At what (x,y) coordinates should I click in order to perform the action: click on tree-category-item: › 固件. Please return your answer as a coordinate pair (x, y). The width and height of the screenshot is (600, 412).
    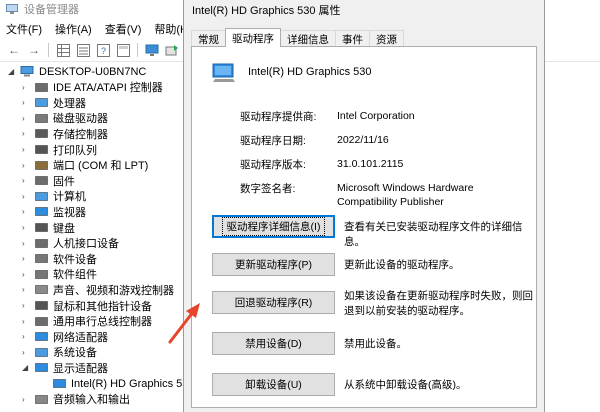
    Looking at the image, I should click on (48, 180).